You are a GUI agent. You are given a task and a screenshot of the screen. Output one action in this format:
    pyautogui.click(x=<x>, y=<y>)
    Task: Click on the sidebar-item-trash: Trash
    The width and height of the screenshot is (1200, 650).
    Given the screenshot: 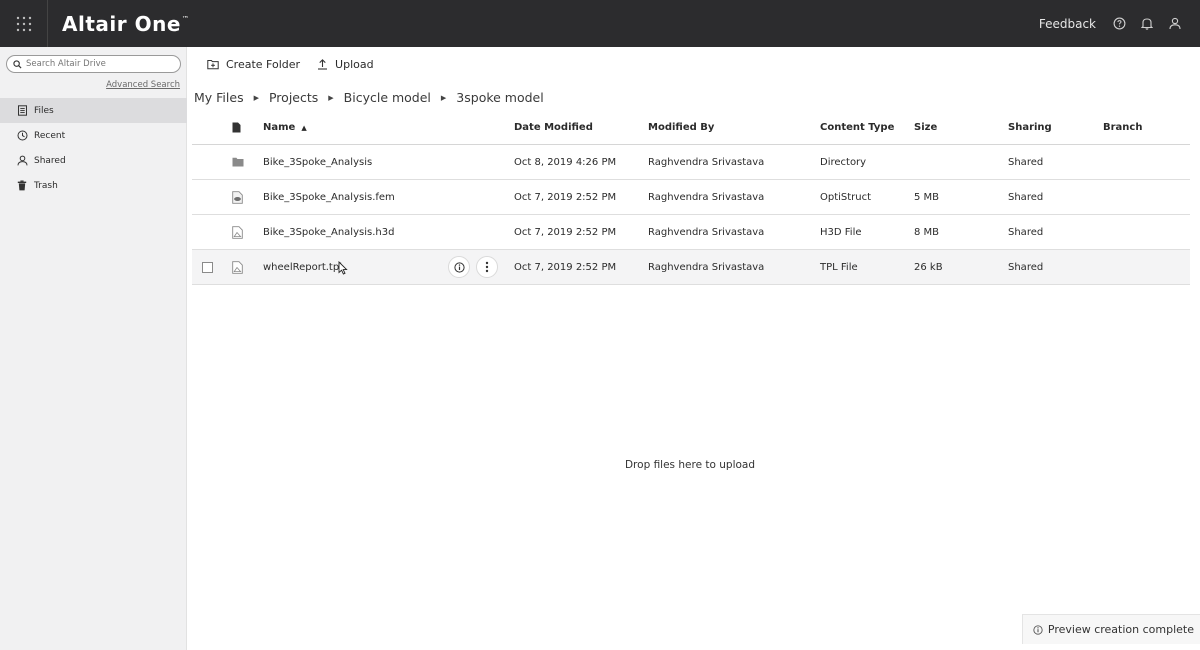 What is the action you would take?
    pyautogui.click(x=93, y=185)
    